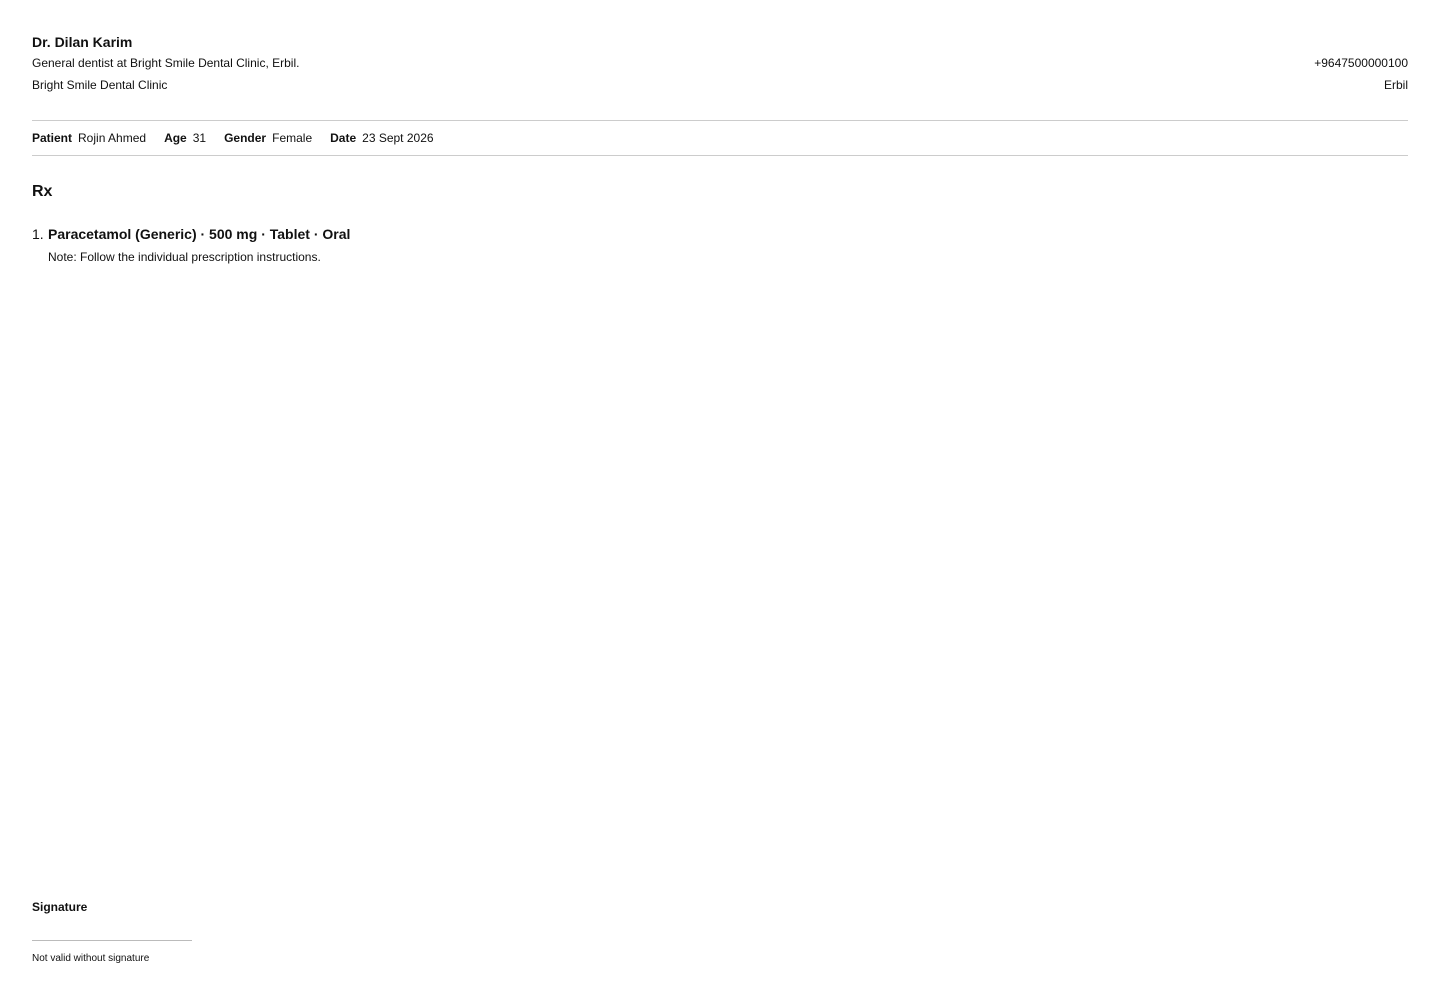  I want to click on signature-note: Not valid without signature, so click(91, 958).